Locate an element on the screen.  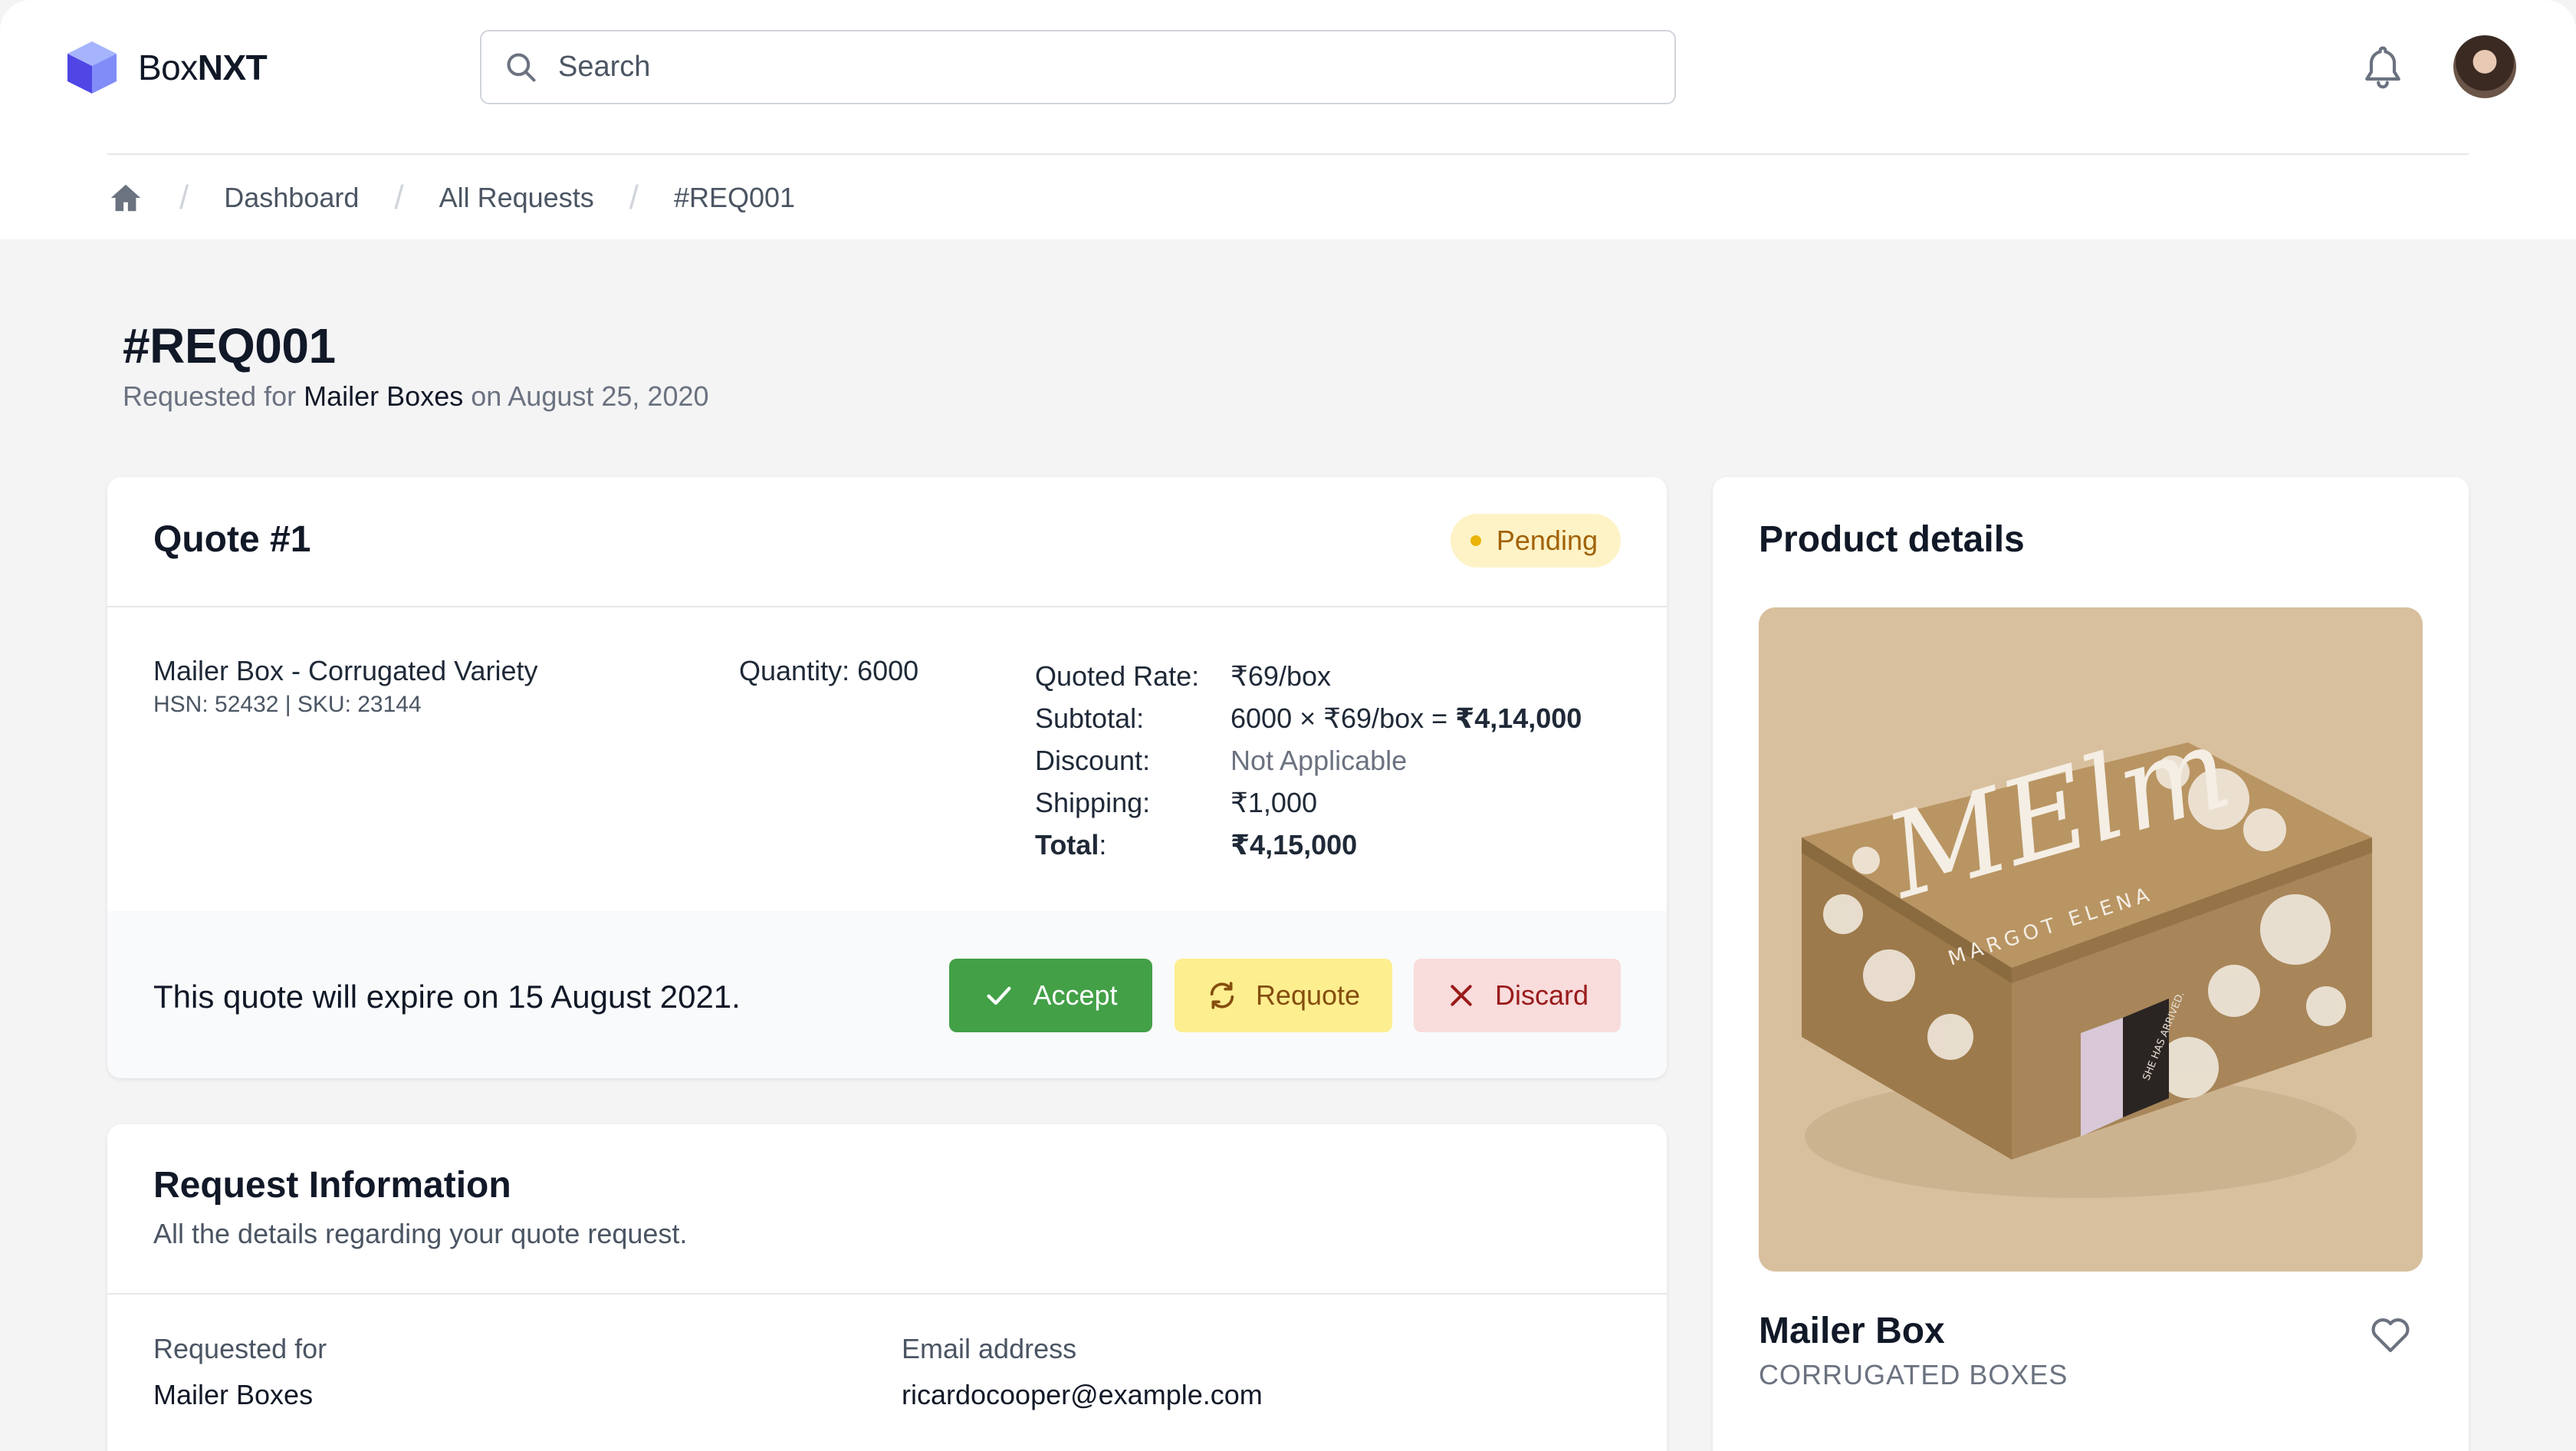
pricing-row-subtotal: Subtotal: 6000 × ₹69/box = ₹4,14,000 is located at coordinates (1309, 718).